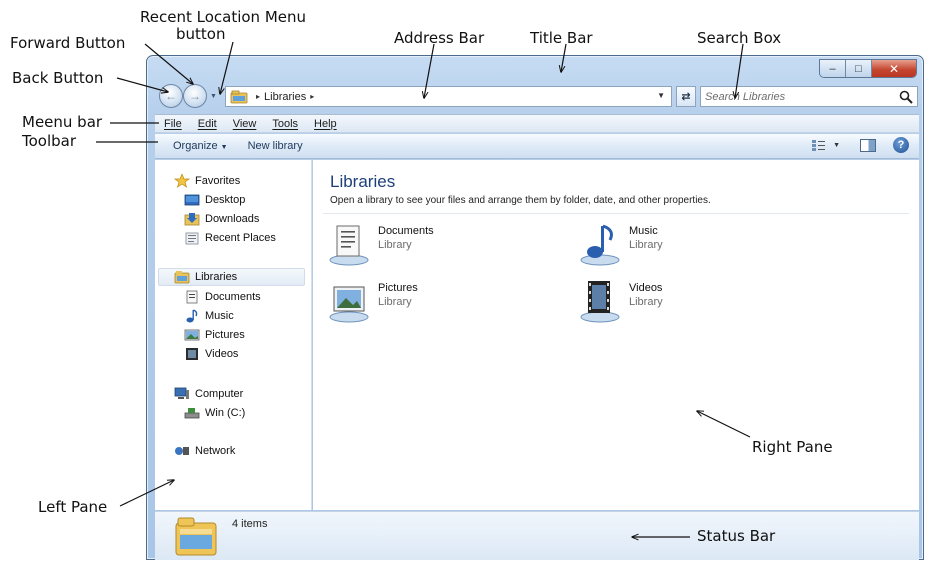 Image resolution: width=939 pixels, height=561 pixels. I want to click on nav-libraries: Libraries, so click(231, 277).